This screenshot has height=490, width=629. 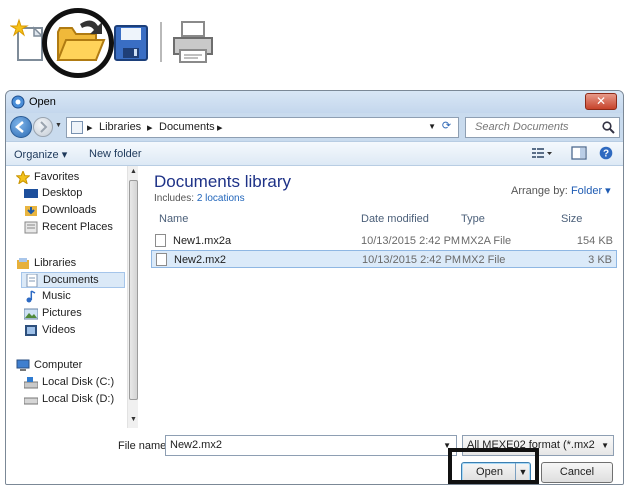 I want to click on scroll-thumb, so click(x=133, y=290).